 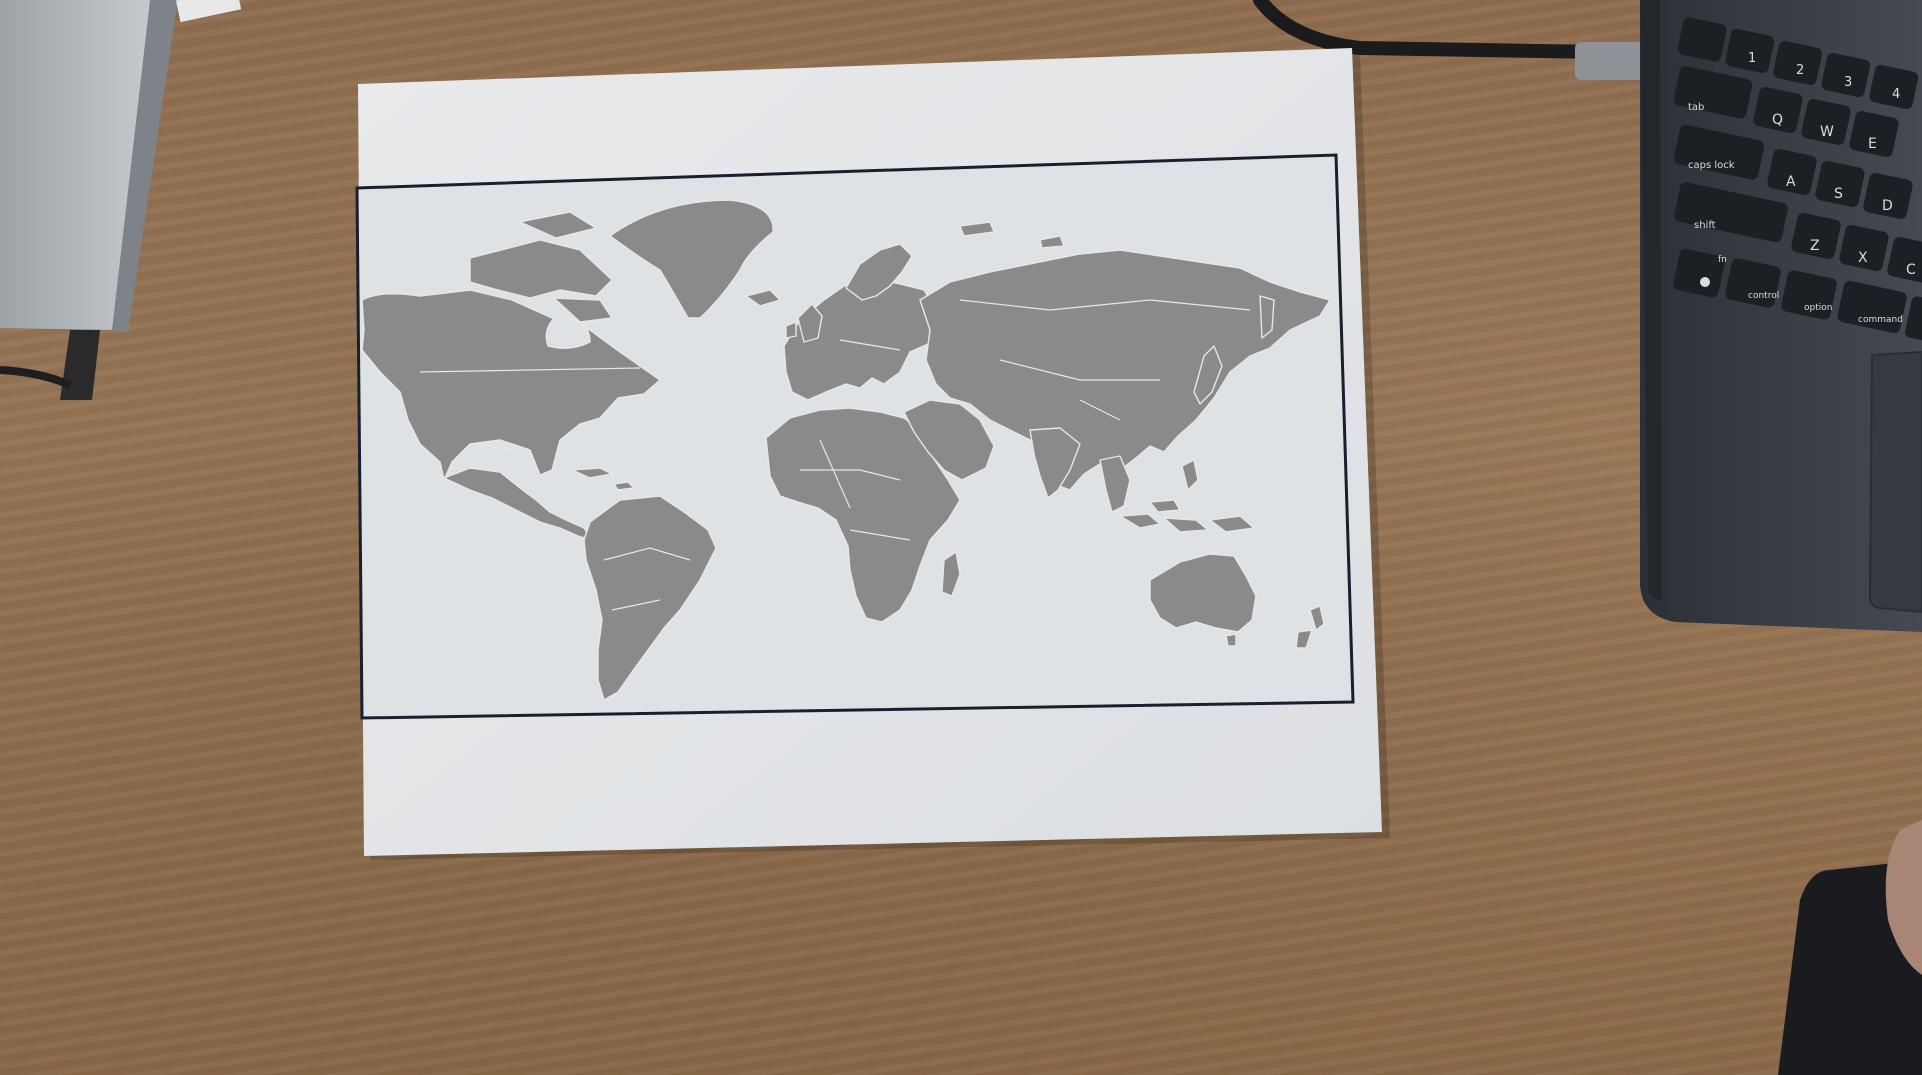 What do you see at coordinates (1848, 82) in the screenshot?
I see `key-3: 3` at bounding box center [1848, 82].